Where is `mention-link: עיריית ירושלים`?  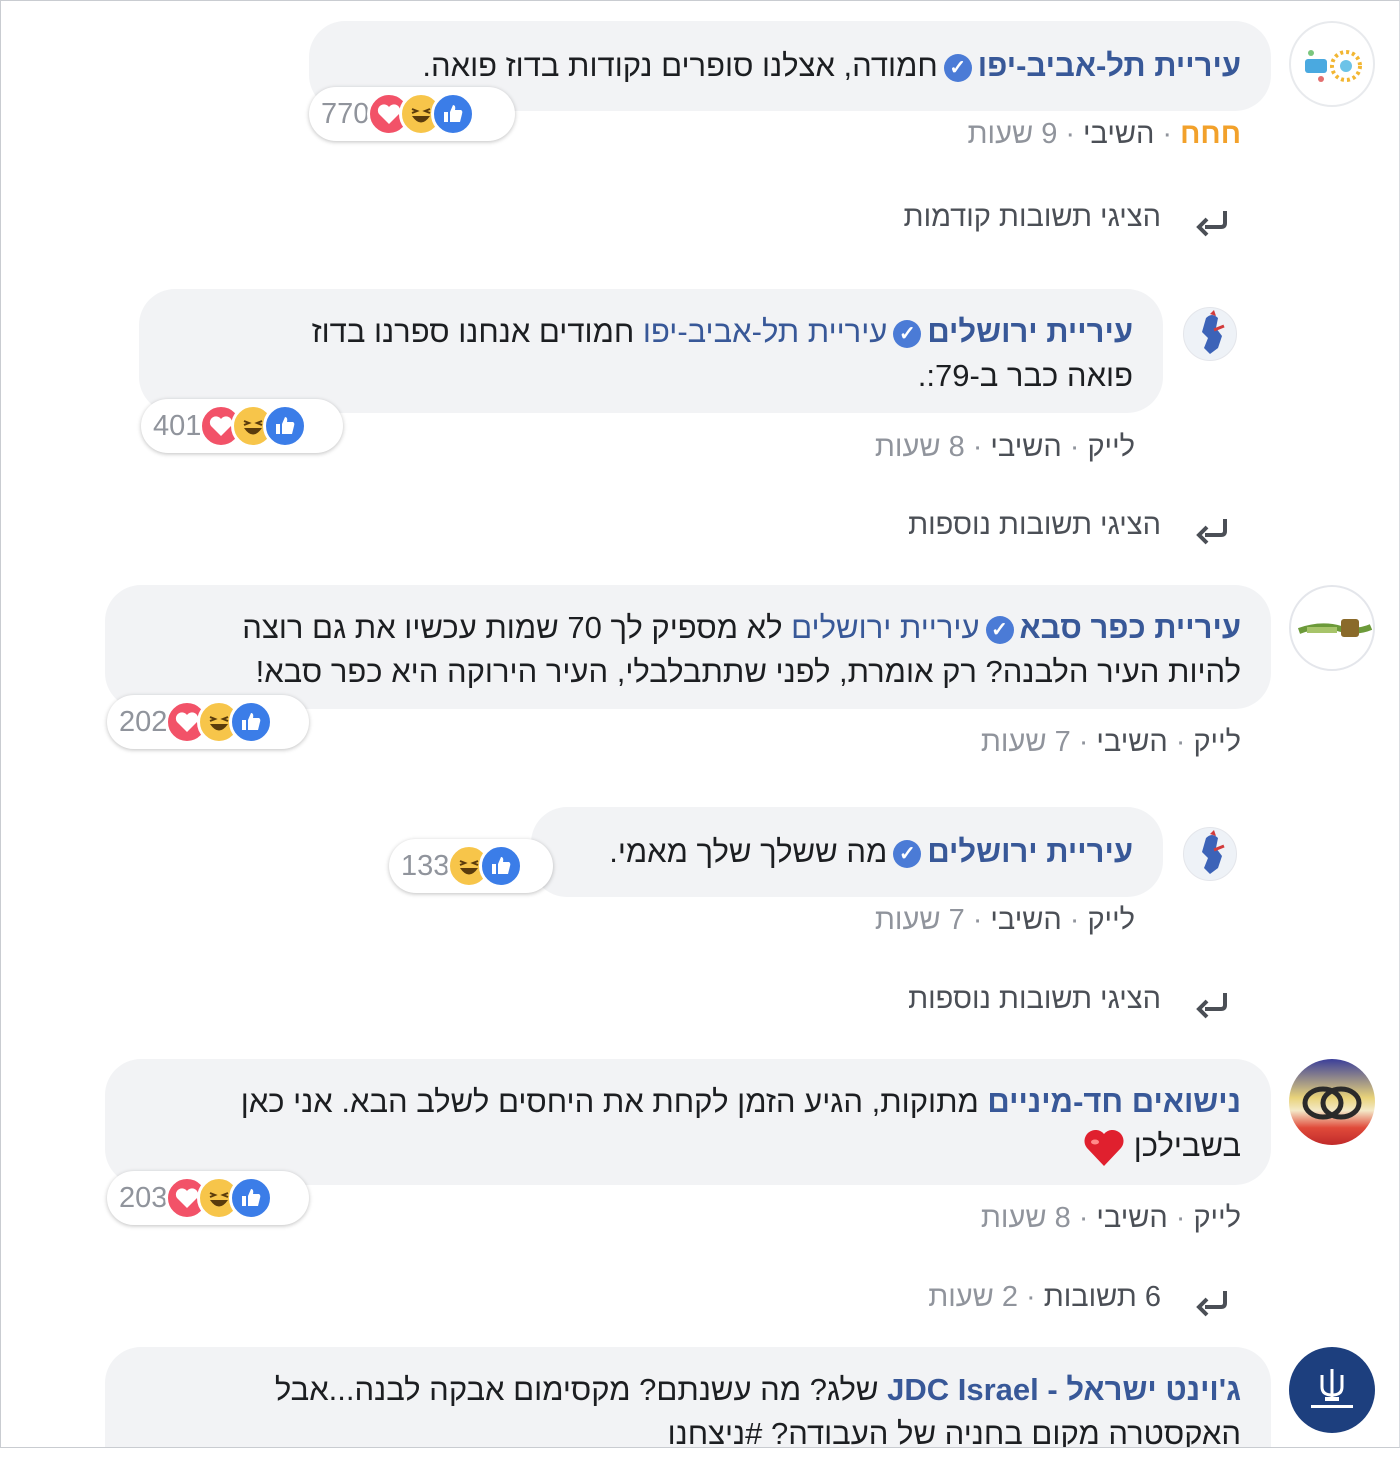 mention-link: עיריית ירושלים is located at coordinates (885, 627).